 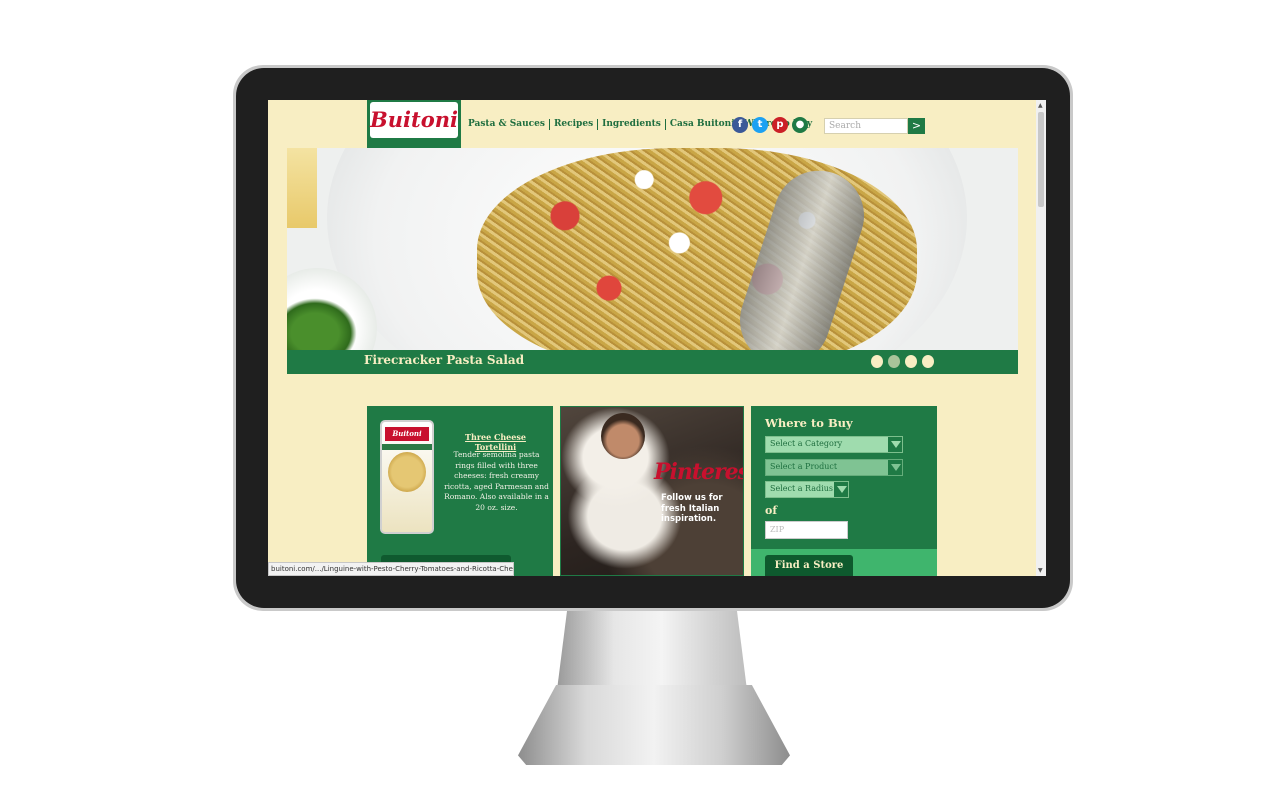 I want to click on scrollbar-thumb, so click(x=1041, y=159).